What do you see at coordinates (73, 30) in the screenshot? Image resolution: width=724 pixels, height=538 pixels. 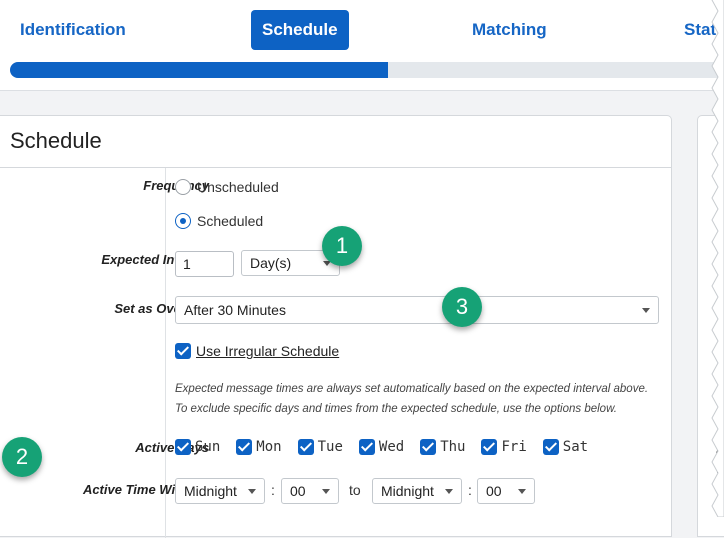 I see `step-identification: Identification` at bounding box center [73, 30].